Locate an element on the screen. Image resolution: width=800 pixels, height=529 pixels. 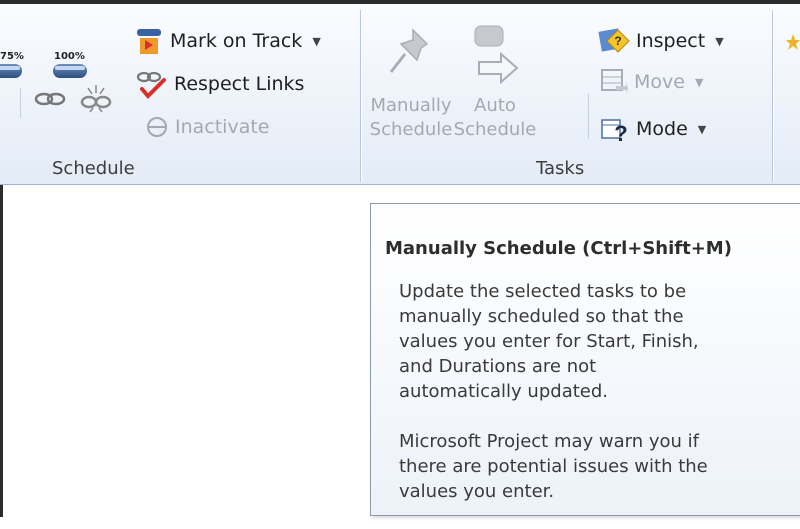
pct-100-button: 100% is located at coordinates (70, 55).